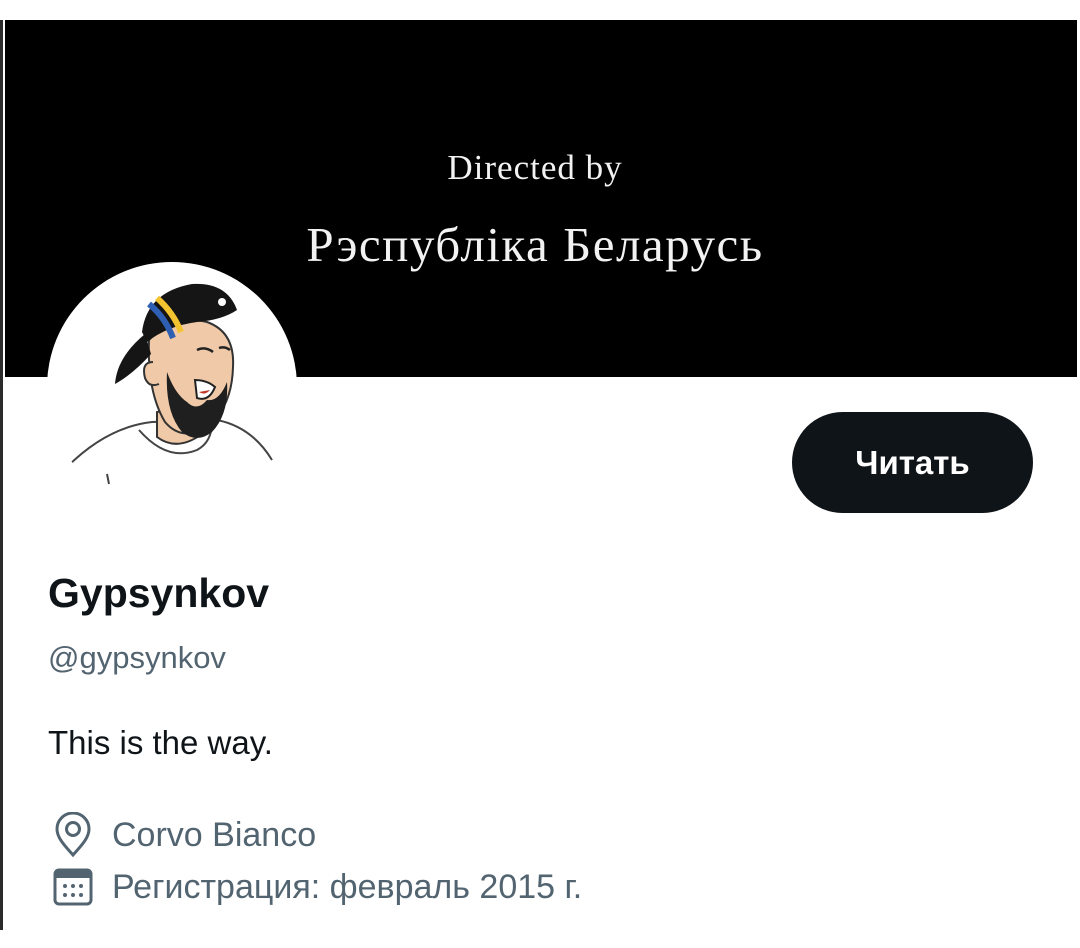  What do you see at coordinates (347, 886) in the screenshot?
I see `joined-text: Регистрация: февраль 2015 г.` at bounding box center [347, 886].